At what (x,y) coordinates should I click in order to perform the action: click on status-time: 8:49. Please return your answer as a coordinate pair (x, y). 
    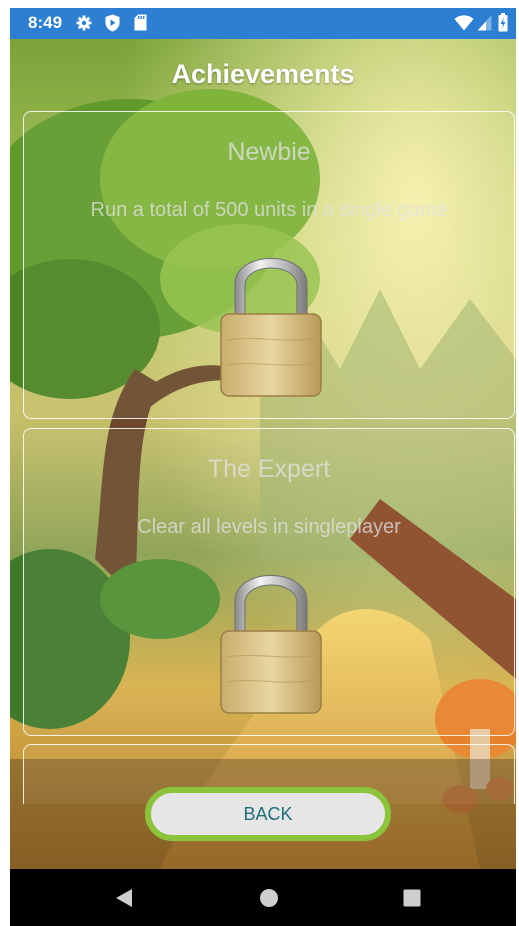
    Looking at the image, I should click on (45, 22).